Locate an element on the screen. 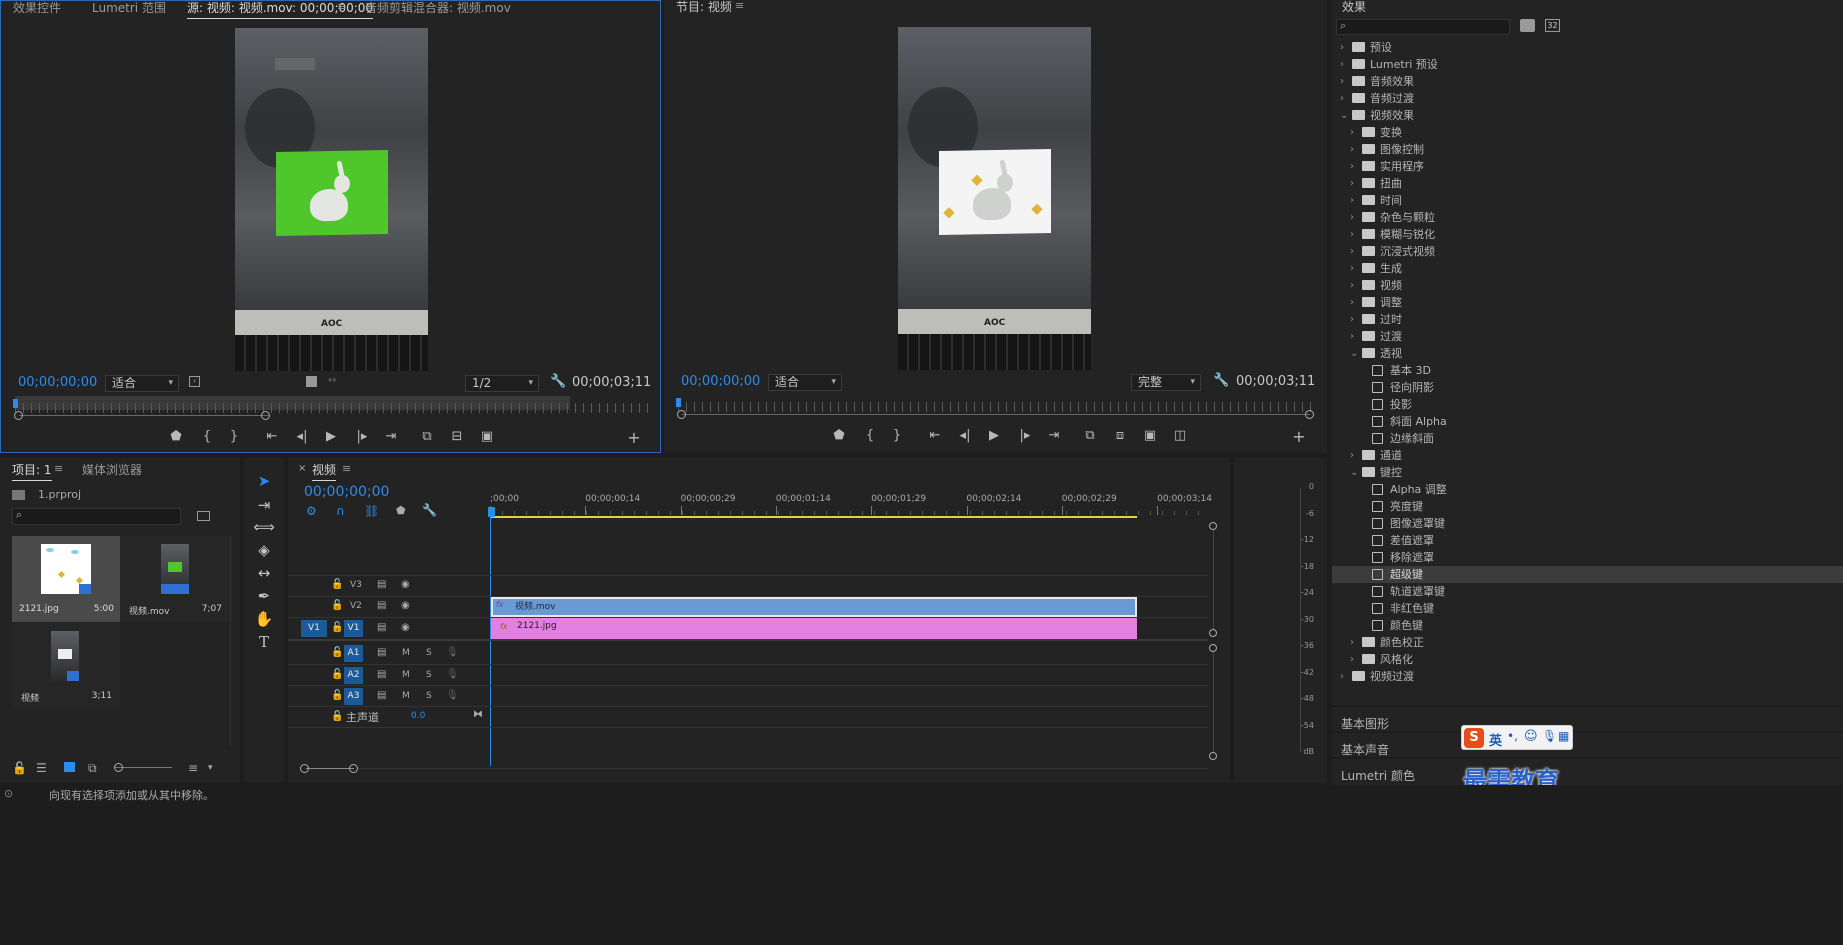 This screenshot has width=1843, height=945. keyboard-icon: ▦ is located at coordinates (1563, 736).